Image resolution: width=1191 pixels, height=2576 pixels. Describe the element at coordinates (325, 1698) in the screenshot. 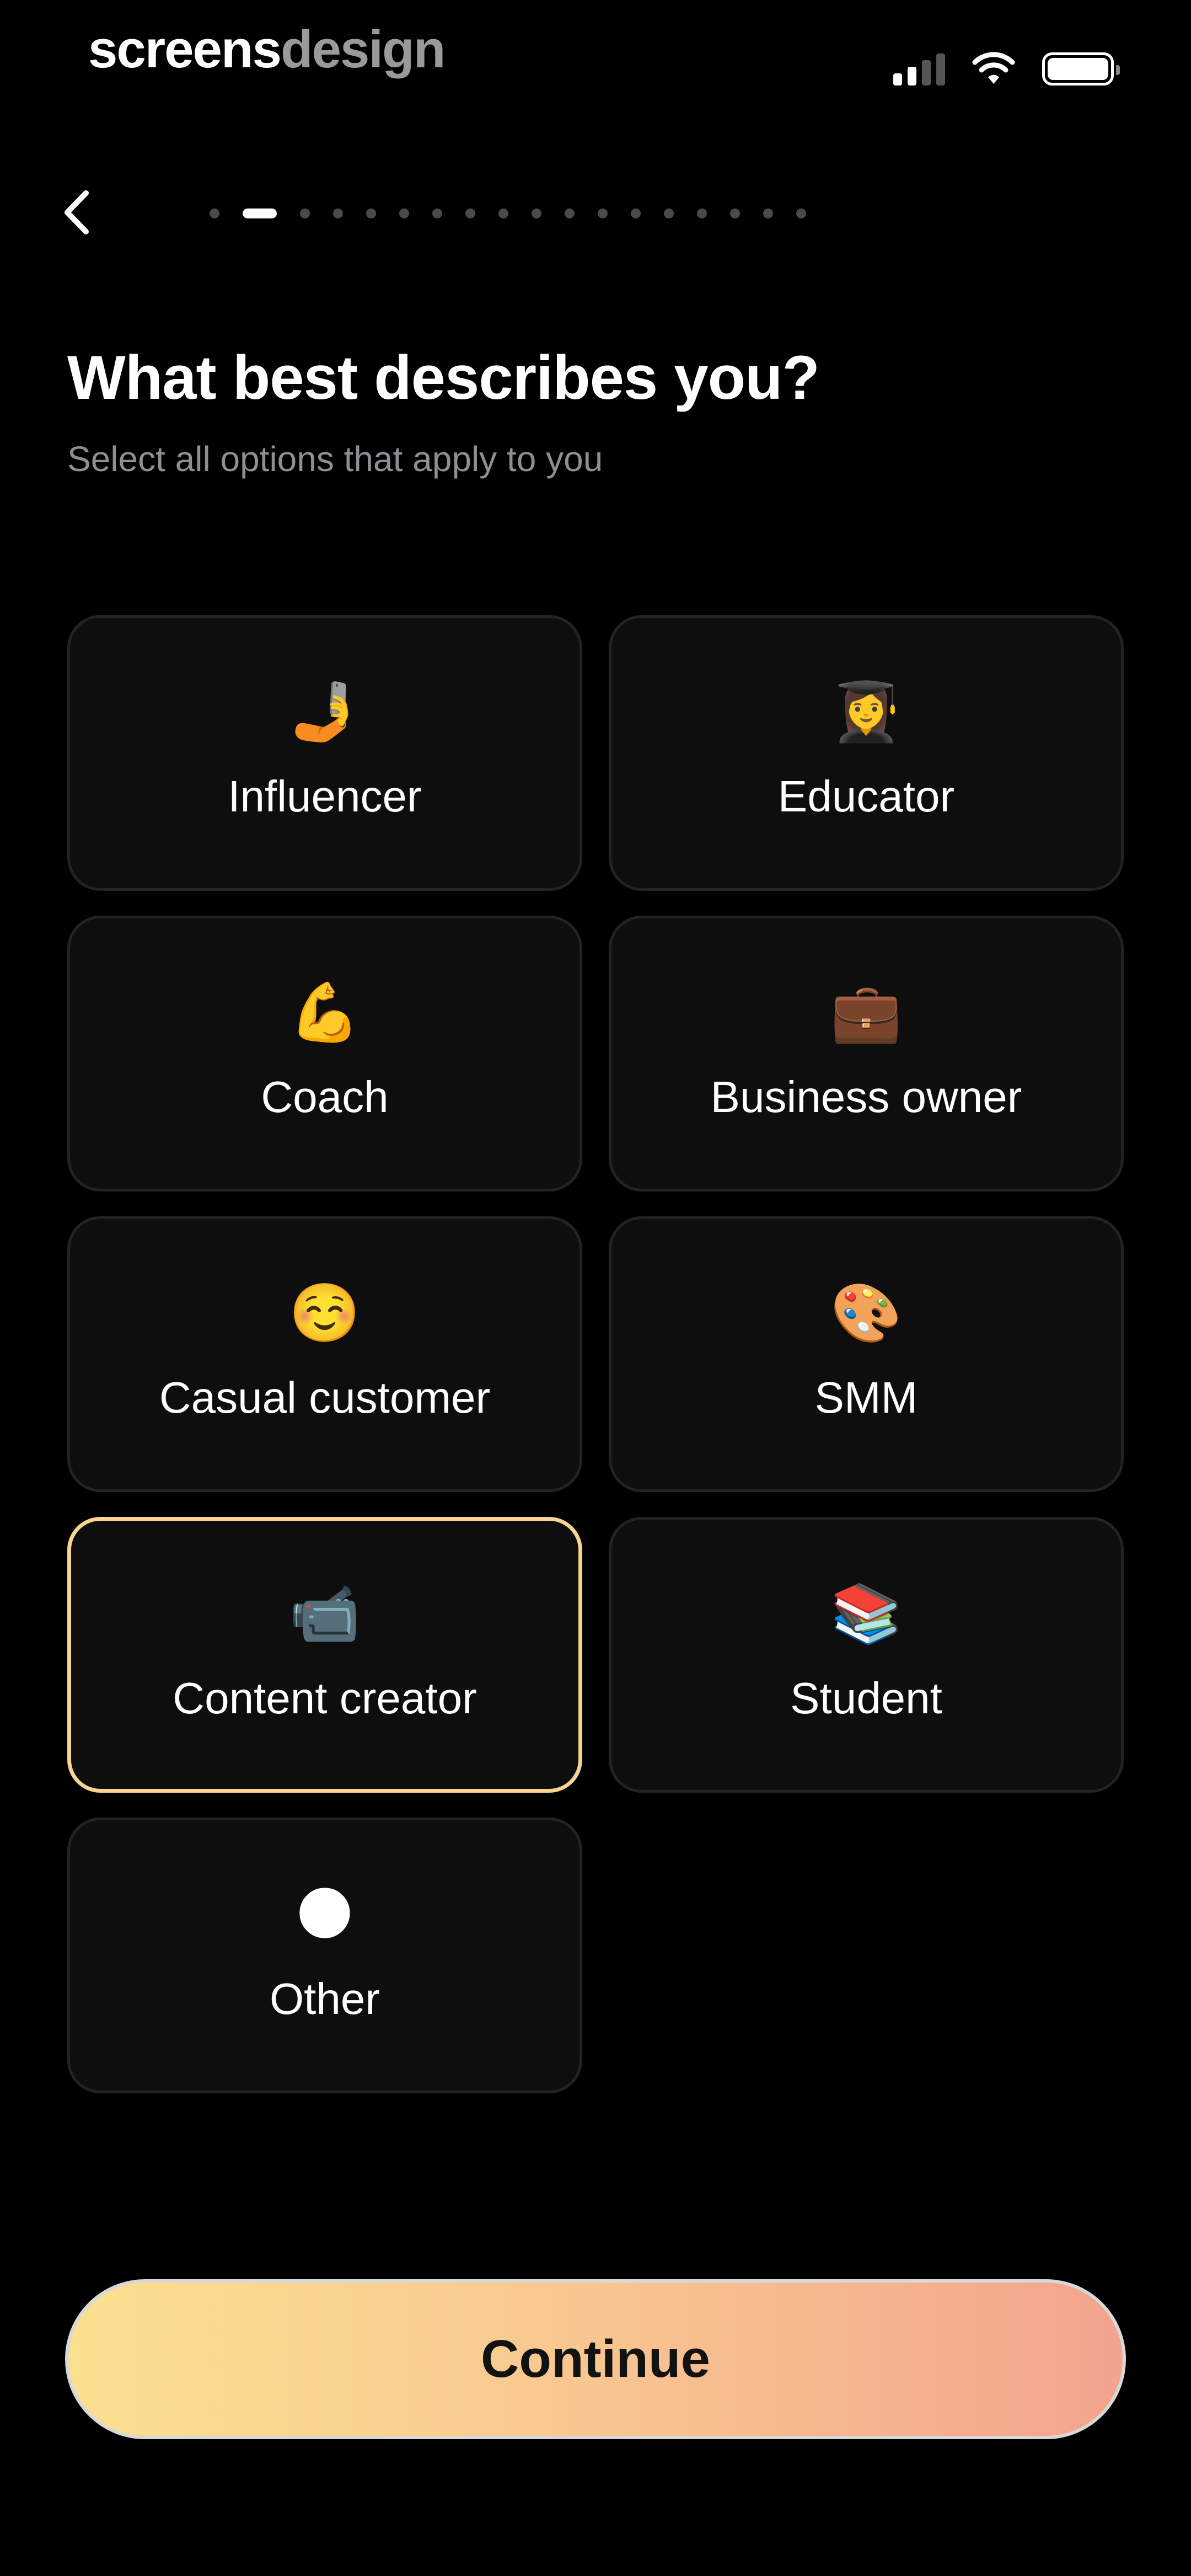

I see `option-label: Content creator` at that location.